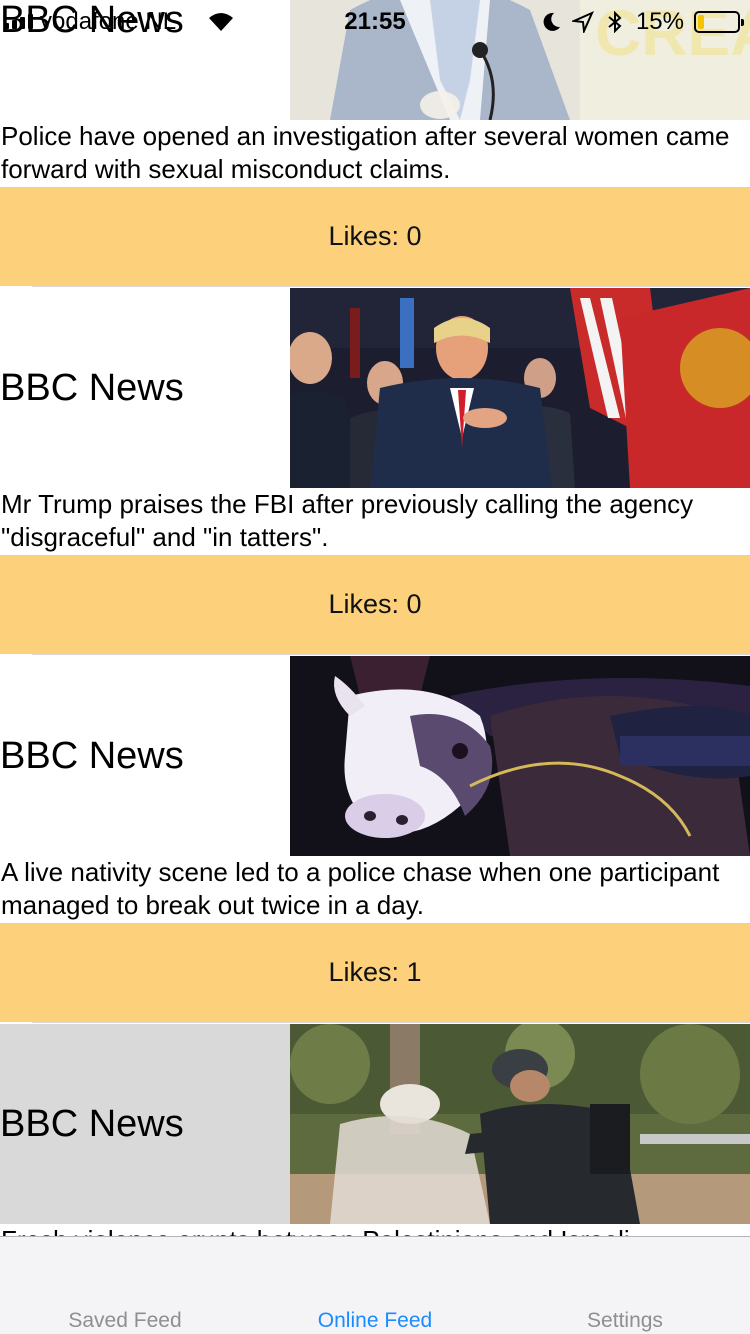 The width and height of the screenshot is (750, 1334). I want to click on tab-online-feed: Online Feed, so click(375, 1321).